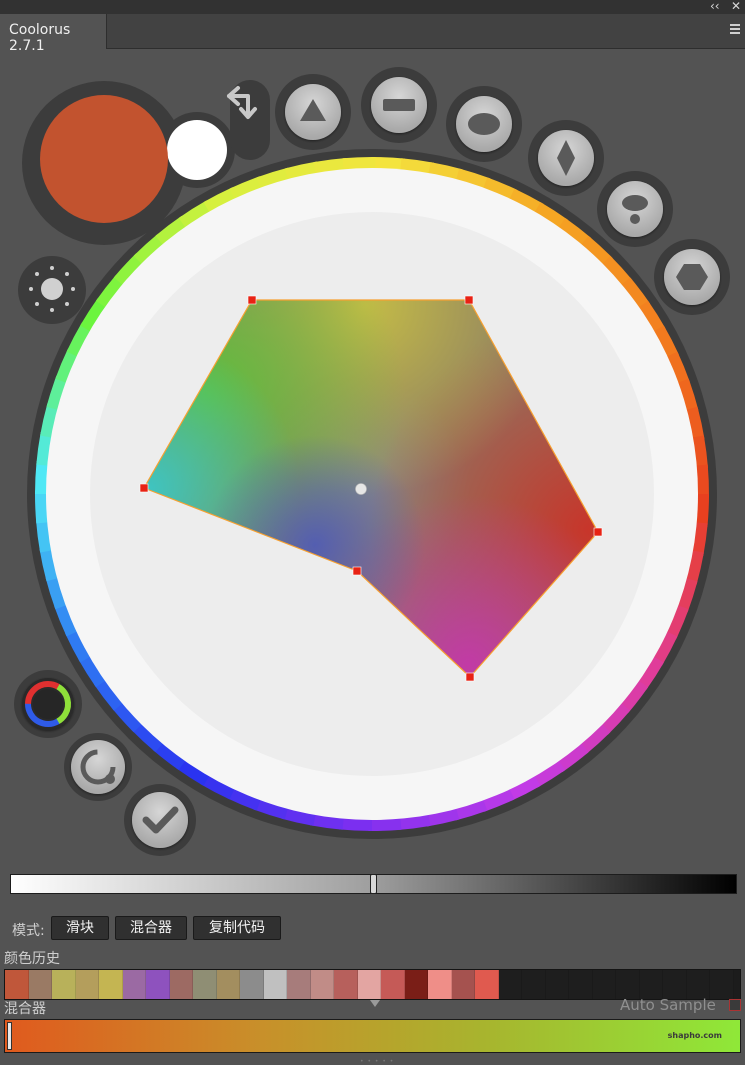 This screenshot has width=745, height=1065. What do you see at coordinates (104, 159) in the screenshot?
I see `foreground-color-swatch` at bounding box center [104, 159].